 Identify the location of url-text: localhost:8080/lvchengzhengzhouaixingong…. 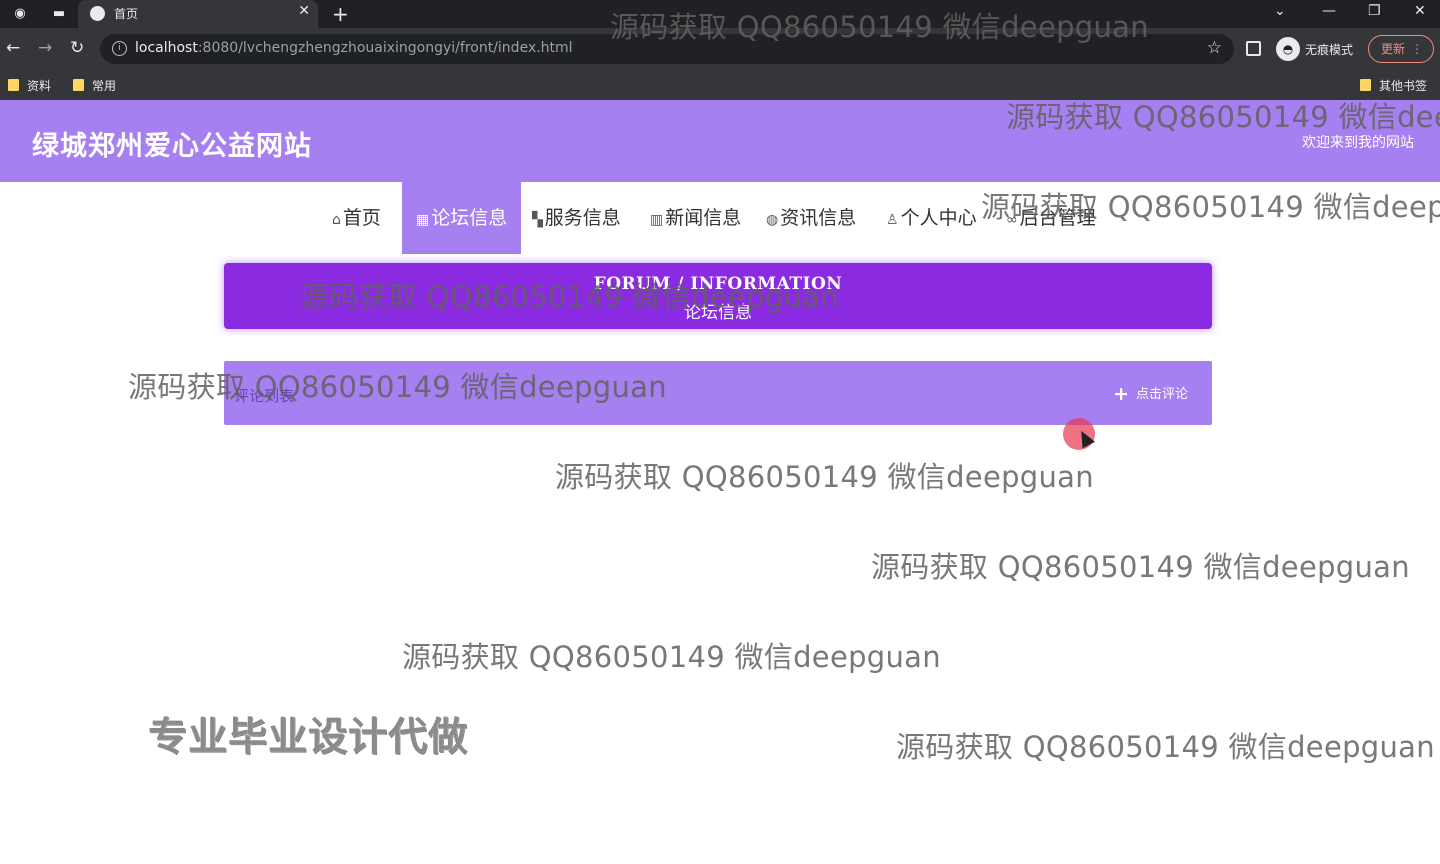
(354, 48).